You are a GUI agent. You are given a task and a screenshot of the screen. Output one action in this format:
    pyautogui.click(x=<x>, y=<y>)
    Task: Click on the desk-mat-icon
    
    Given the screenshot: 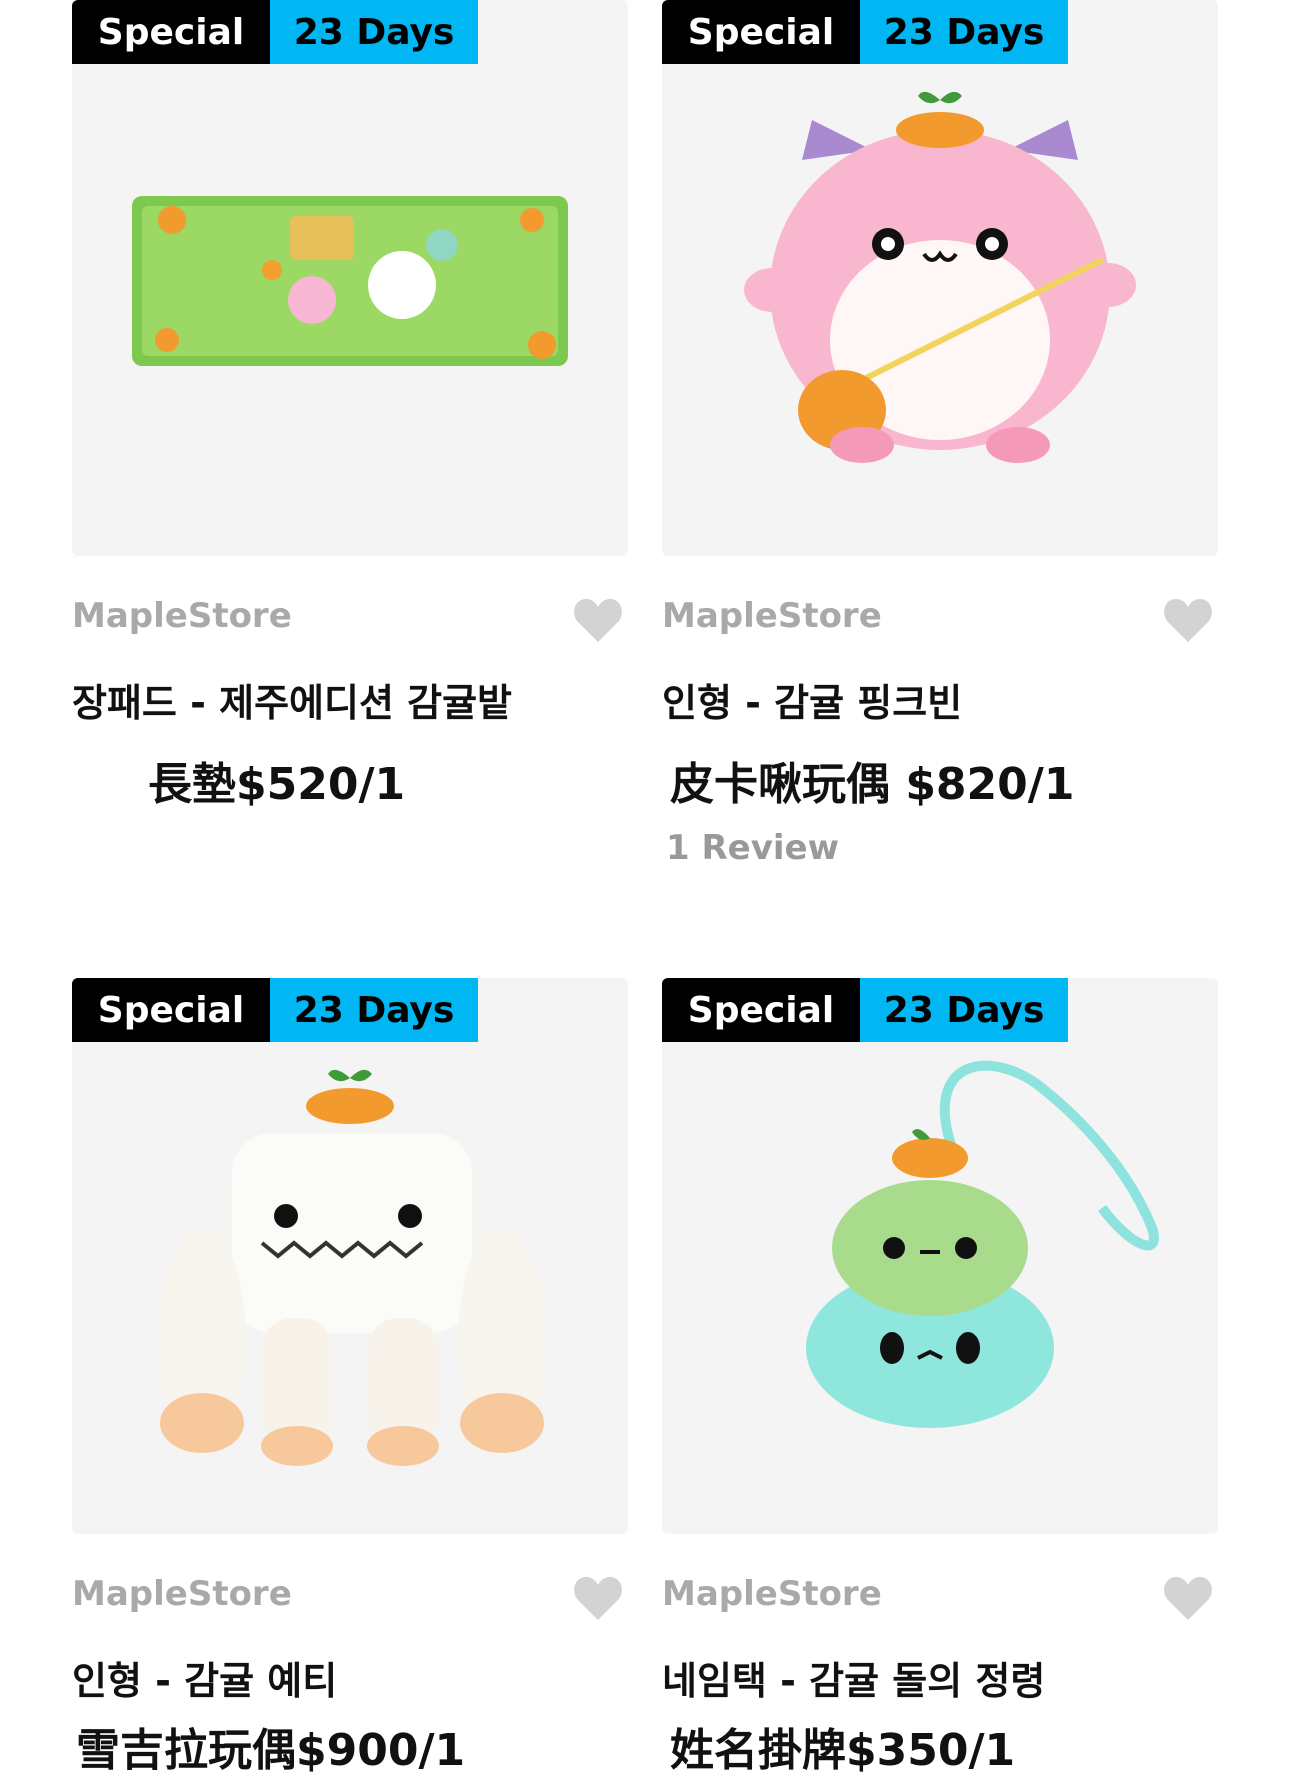 What is the action you would take?
    pyautogui.click(x=350, y=281)
    